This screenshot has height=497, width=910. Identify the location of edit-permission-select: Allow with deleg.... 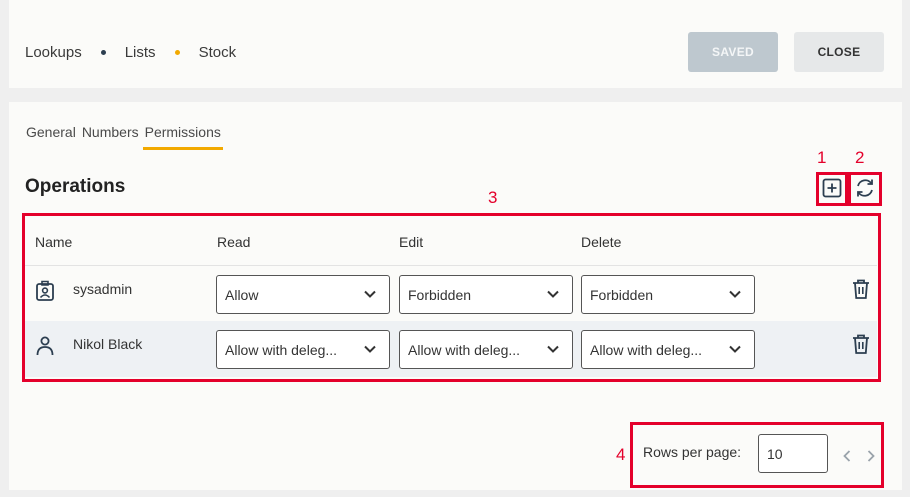
(486, 349).